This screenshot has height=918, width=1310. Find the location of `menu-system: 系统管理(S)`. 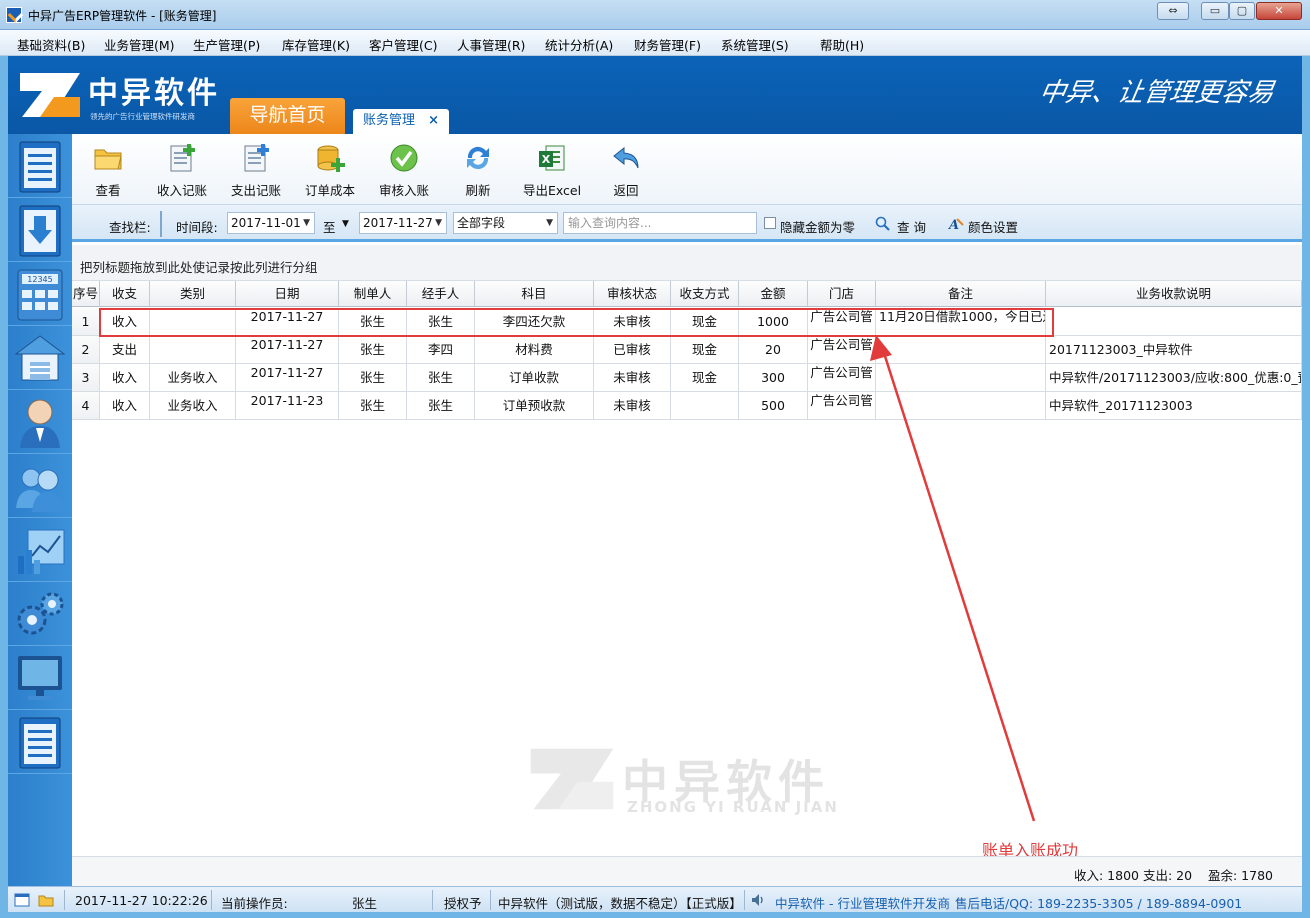

menu-system: 系统管理(S) is located at coordinates (755, 44).